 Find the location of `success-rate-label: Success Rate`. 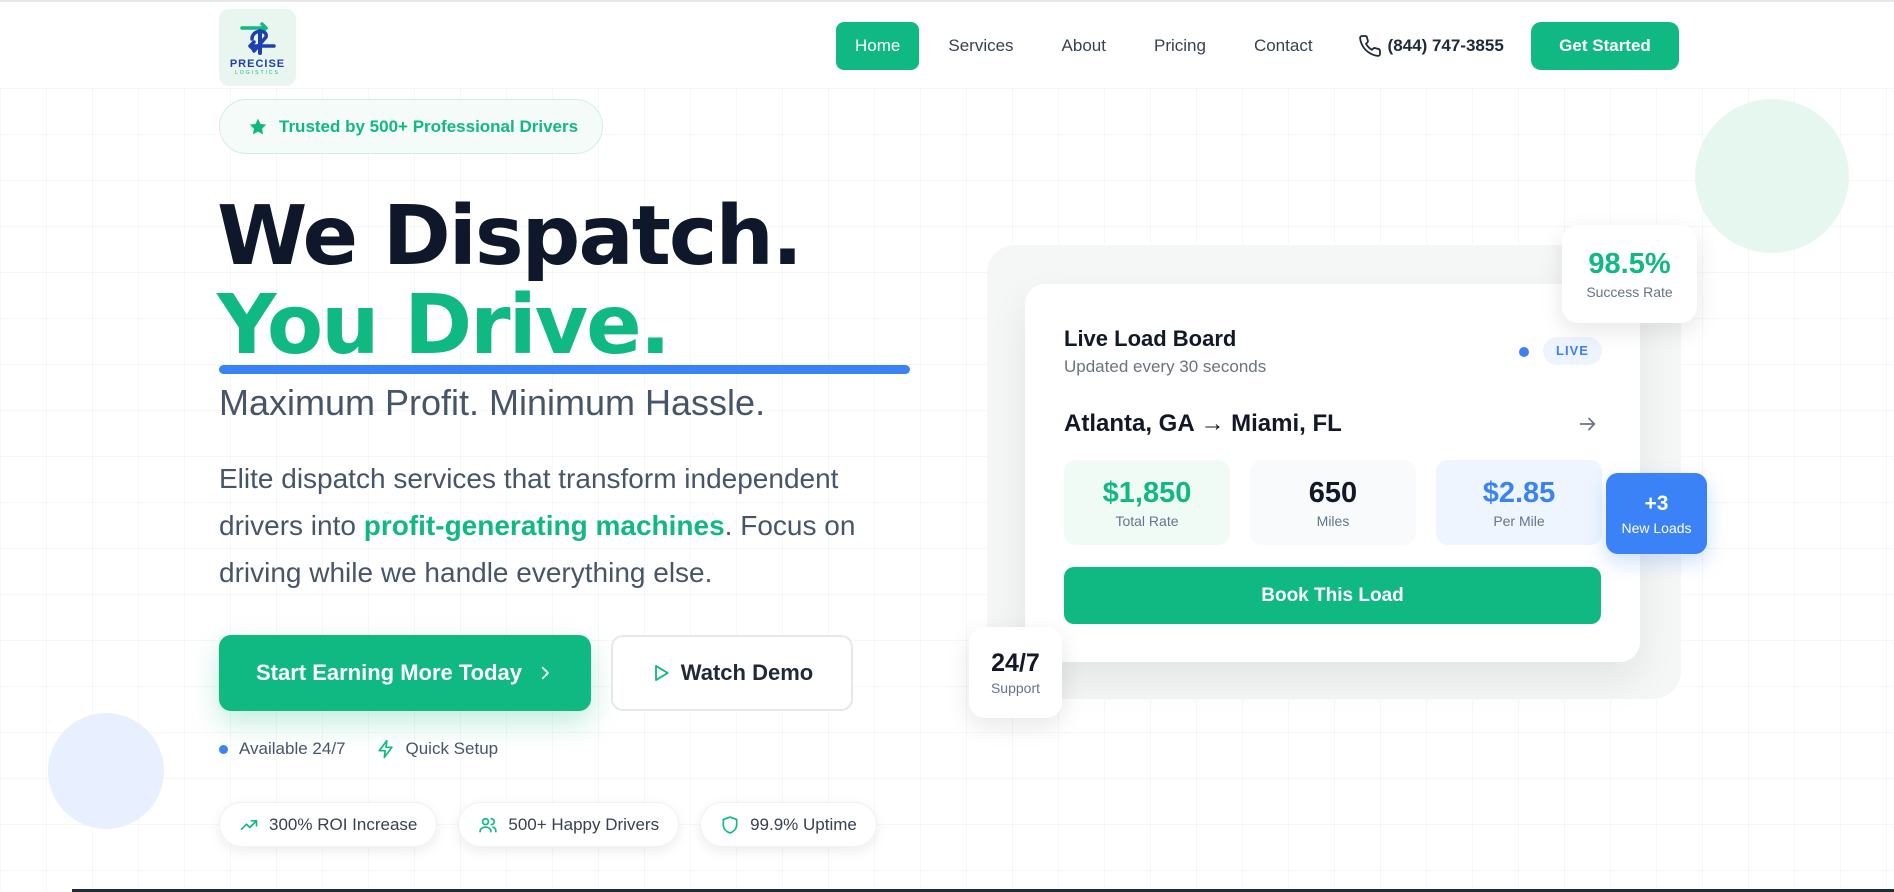

success-rate-label: Success Rate is located at coordinates (1629, 292).